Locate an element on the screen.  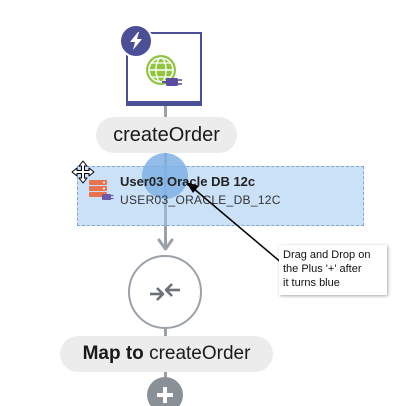
map-arrows-icon is located at coordinates (165, 292).